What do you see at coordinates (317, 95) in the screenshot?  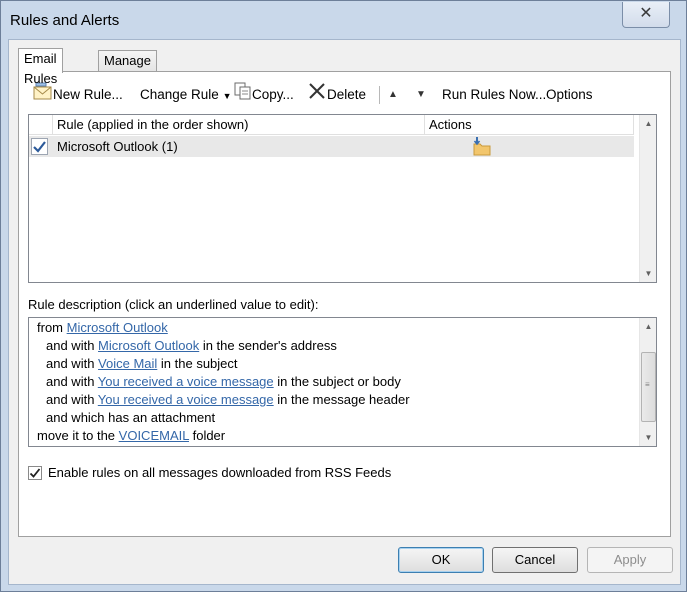 I see `delete-icon` at bounding box center [317, 95].